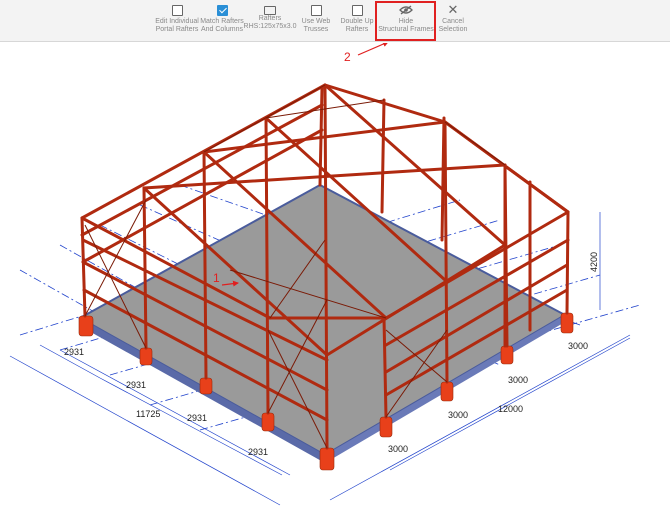 The height and width of the screenshot is (511, 670). I want to click on dim-right-4: 3000, so click(398, 449).